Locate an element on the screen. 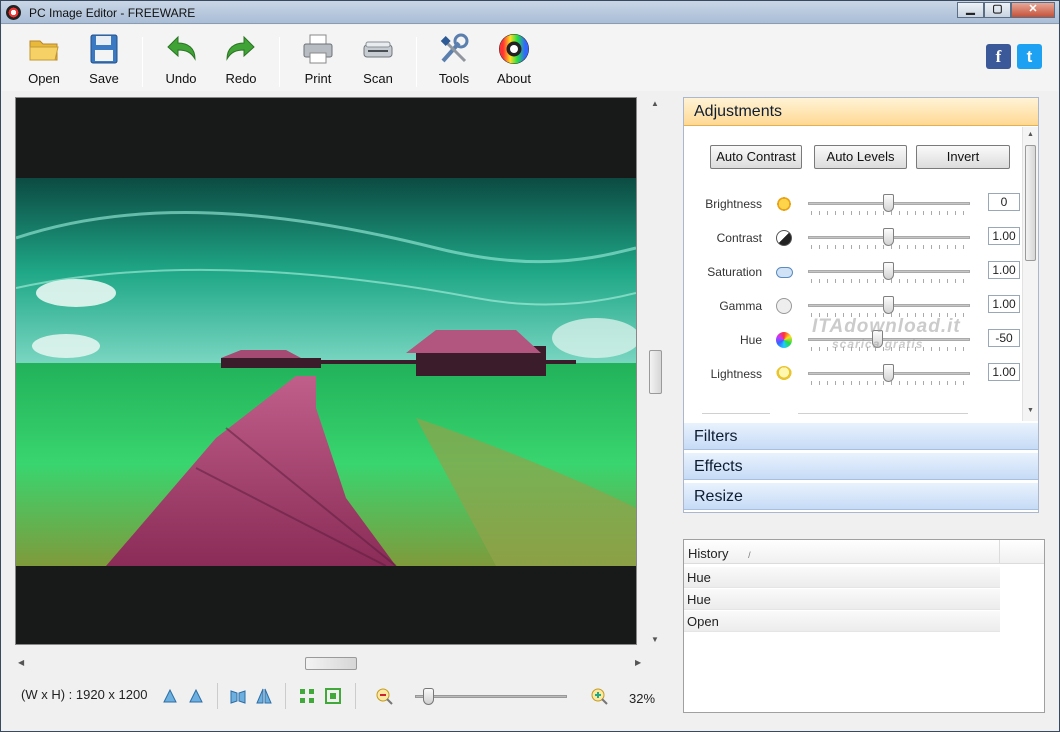 This screenshot has width=1060, height=732. brightness-slider-thumb is located at coordinates (888, 203).